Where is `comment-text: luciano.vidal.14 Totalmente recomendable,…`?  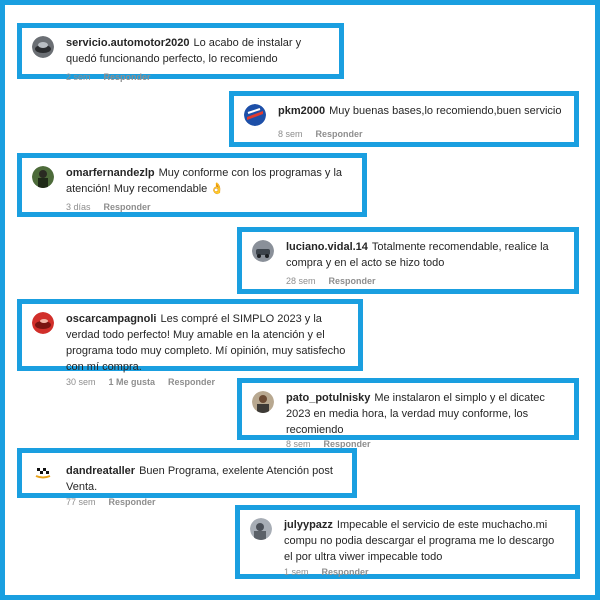
comment-text: luciano.vidal.14 Totalmente recomendable,… is located at coordinates (425, 255).